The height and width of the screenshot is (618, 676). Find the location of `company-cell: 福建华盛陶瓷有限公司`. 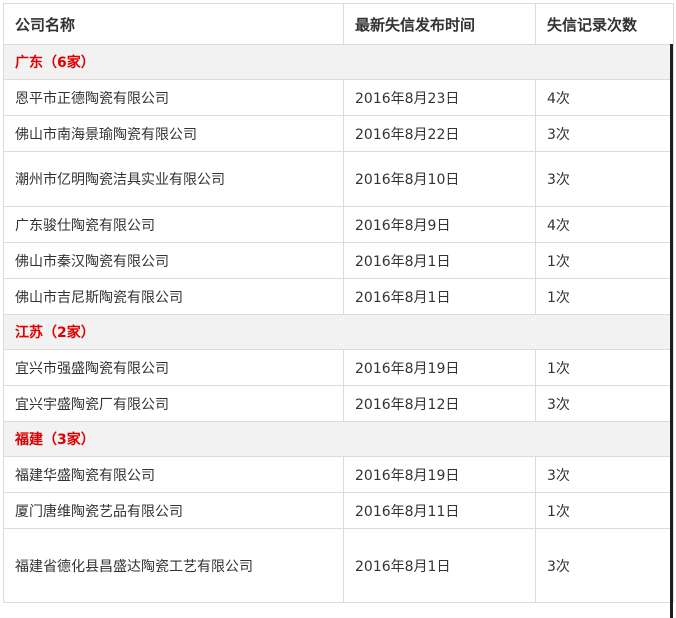

company-cell: 福建华盛陶瓷有限公司 is located at coordinates (173, 474).